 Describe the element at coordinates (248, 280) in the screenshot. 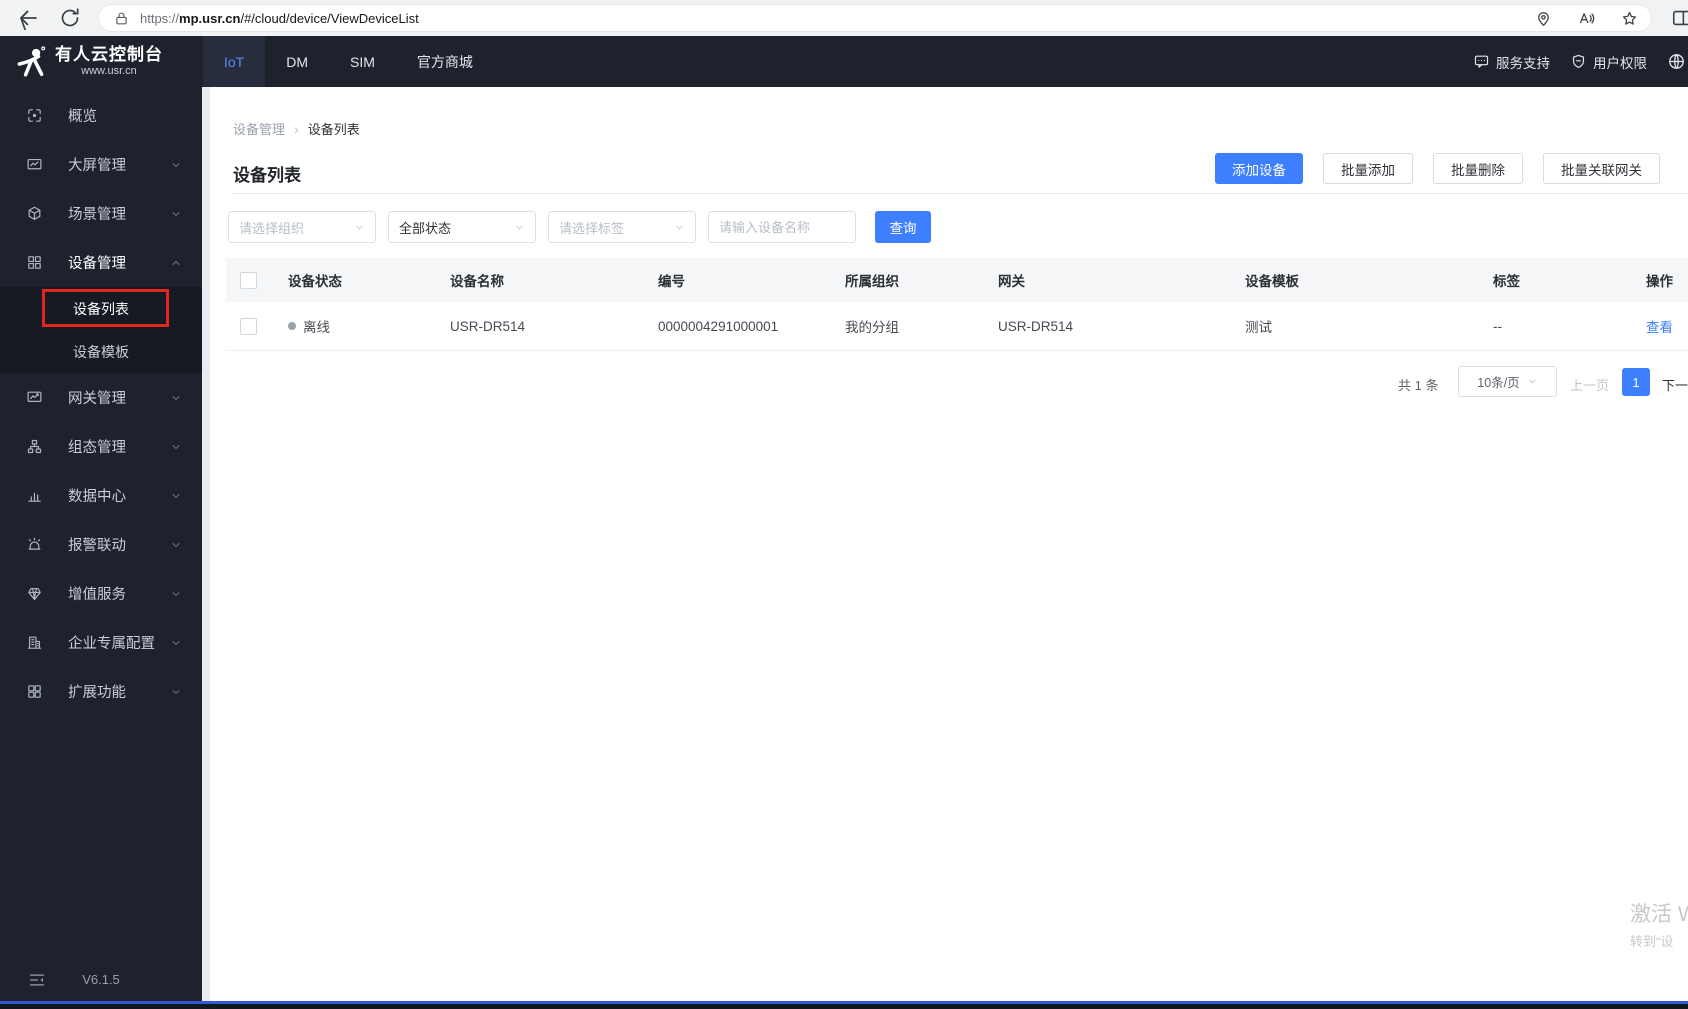

I see `select-all-checkbox` at that location.